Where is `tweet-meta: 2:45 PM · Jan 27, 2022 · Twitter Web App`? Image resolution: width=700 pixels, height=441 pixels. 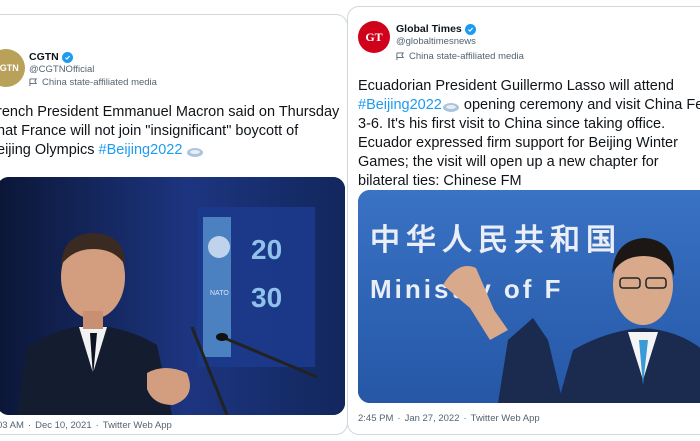 tweet-meta: 2:45 PM · Jan 27, 2022 · Twitter Web App is located at coordinates (449, 418).